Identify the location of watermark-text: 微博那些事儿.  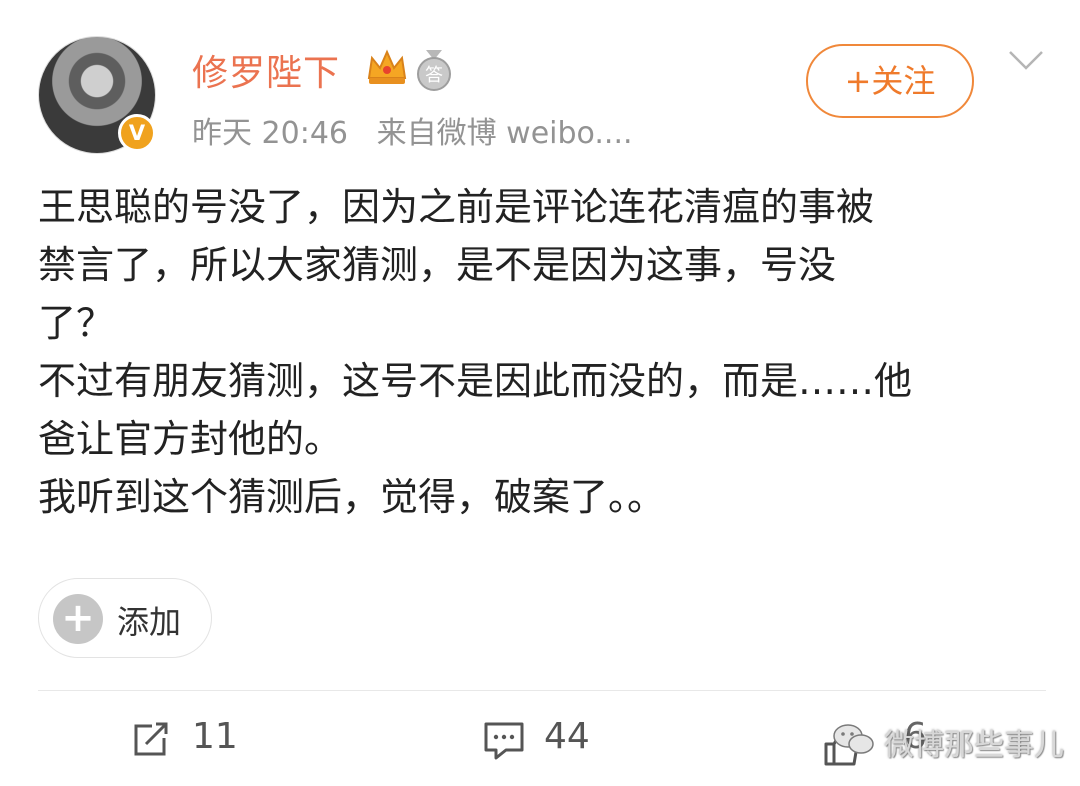
(974, 745).